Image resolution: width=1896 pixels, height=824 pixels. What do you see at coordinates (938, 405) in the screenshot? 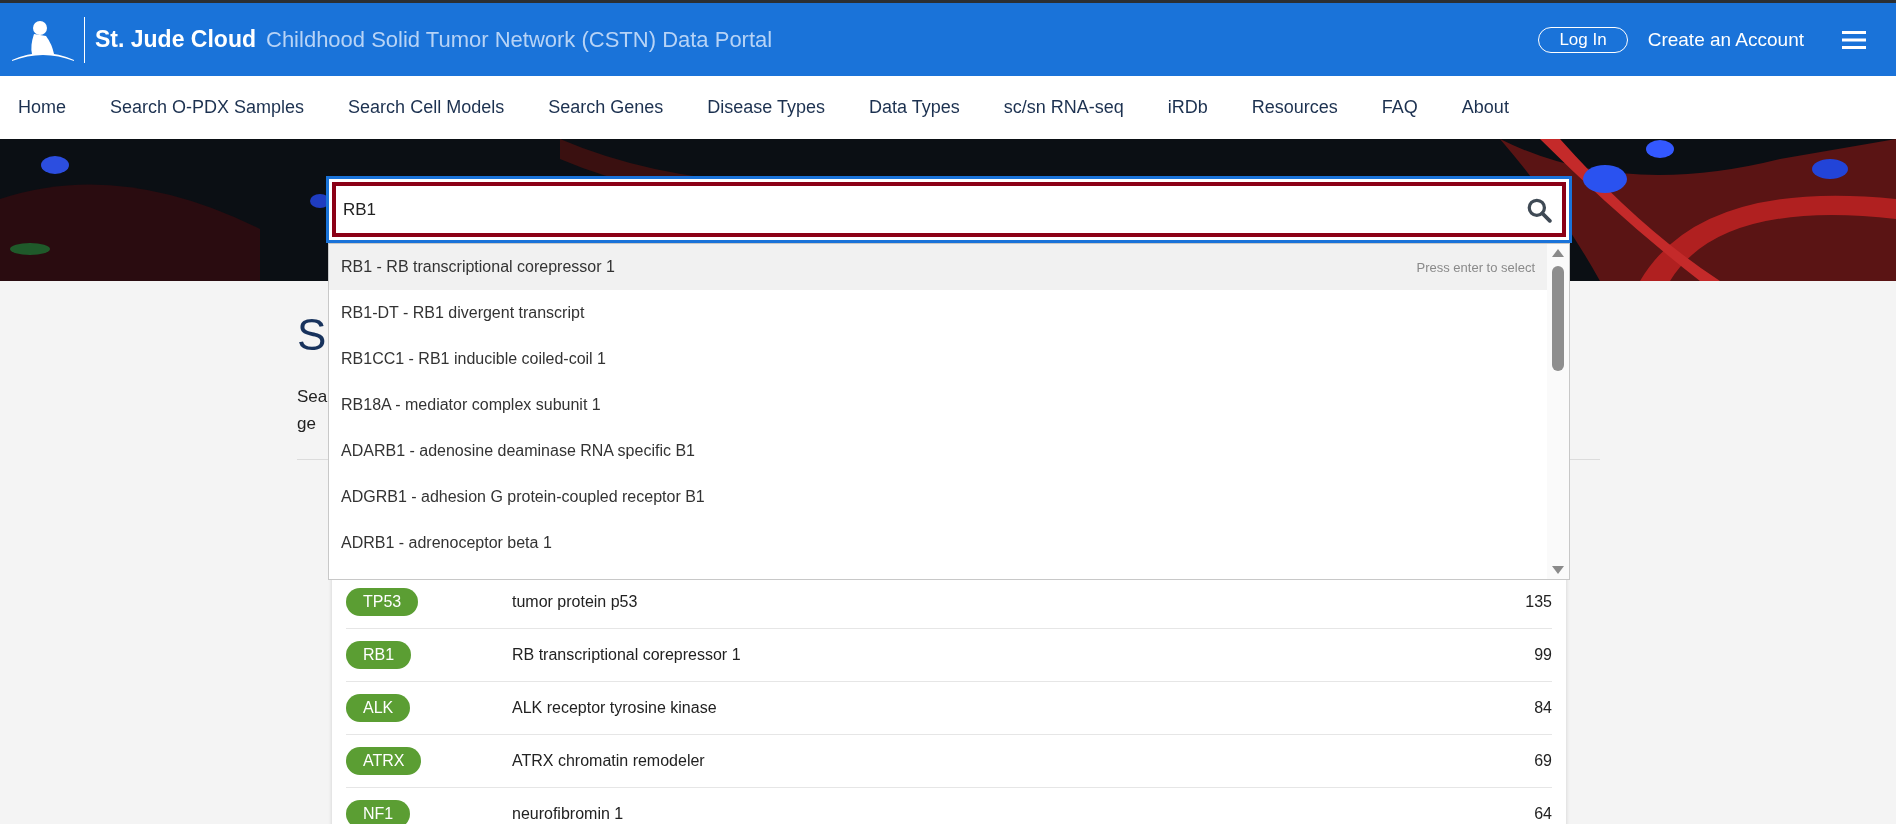
I see `suggestion-item: RB18A - mediator complex subunit 1` at bounding box center [938, 405].